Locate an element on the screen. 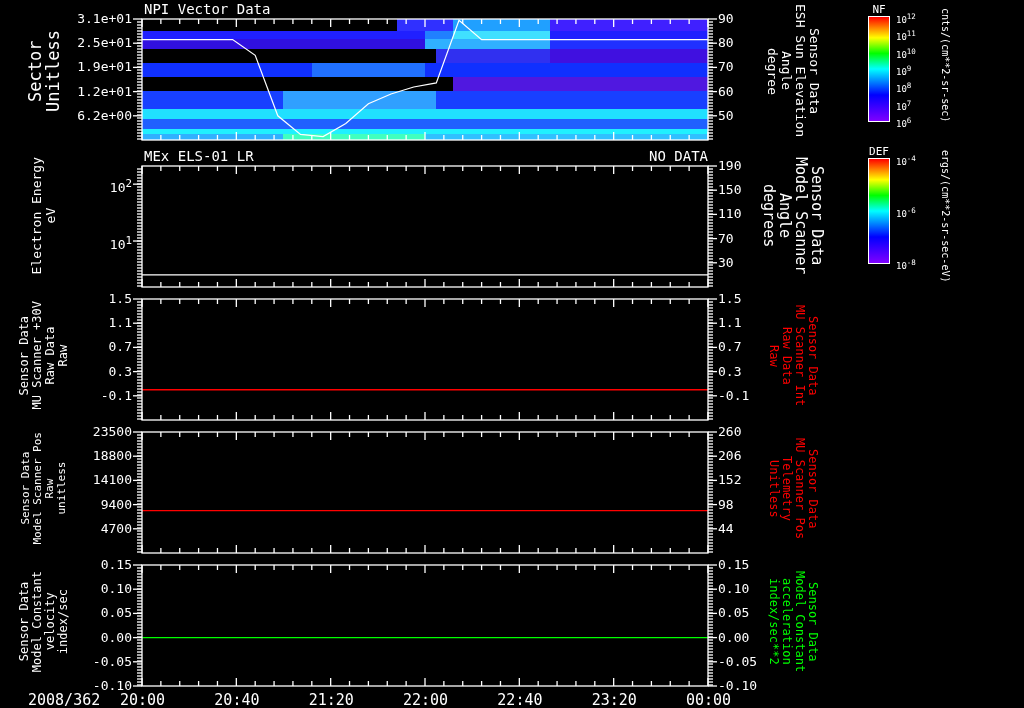 The image size is (1024, 708). axis-label: Sensor Data MU Scanner Pos Telemetry Unitless is located at coordinates (793, 488).